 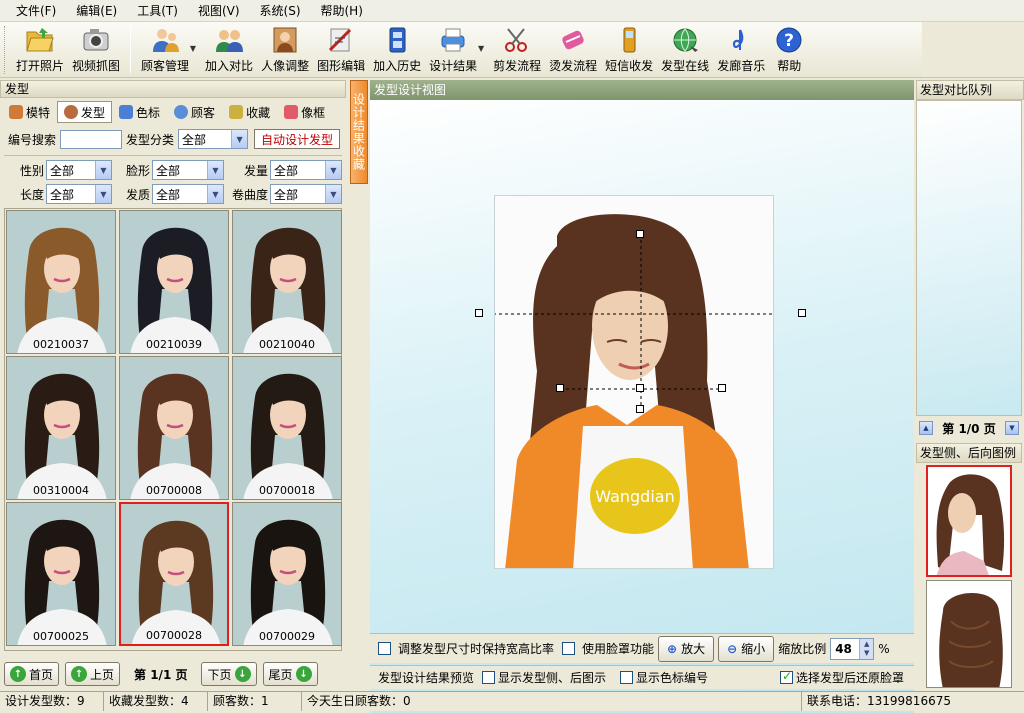 I want to click on page-down-icon: ▼, so click(x=1011, y=428).